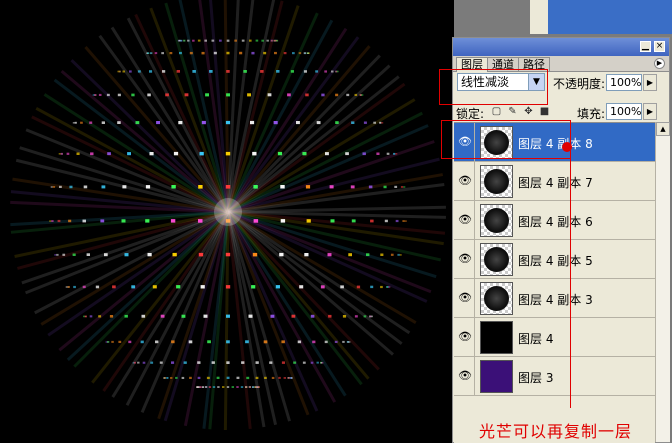  Describe the element at coordinates (659, 63) in the screenshot. I see `panel-menu-arrow-icon: ▶` at that location.